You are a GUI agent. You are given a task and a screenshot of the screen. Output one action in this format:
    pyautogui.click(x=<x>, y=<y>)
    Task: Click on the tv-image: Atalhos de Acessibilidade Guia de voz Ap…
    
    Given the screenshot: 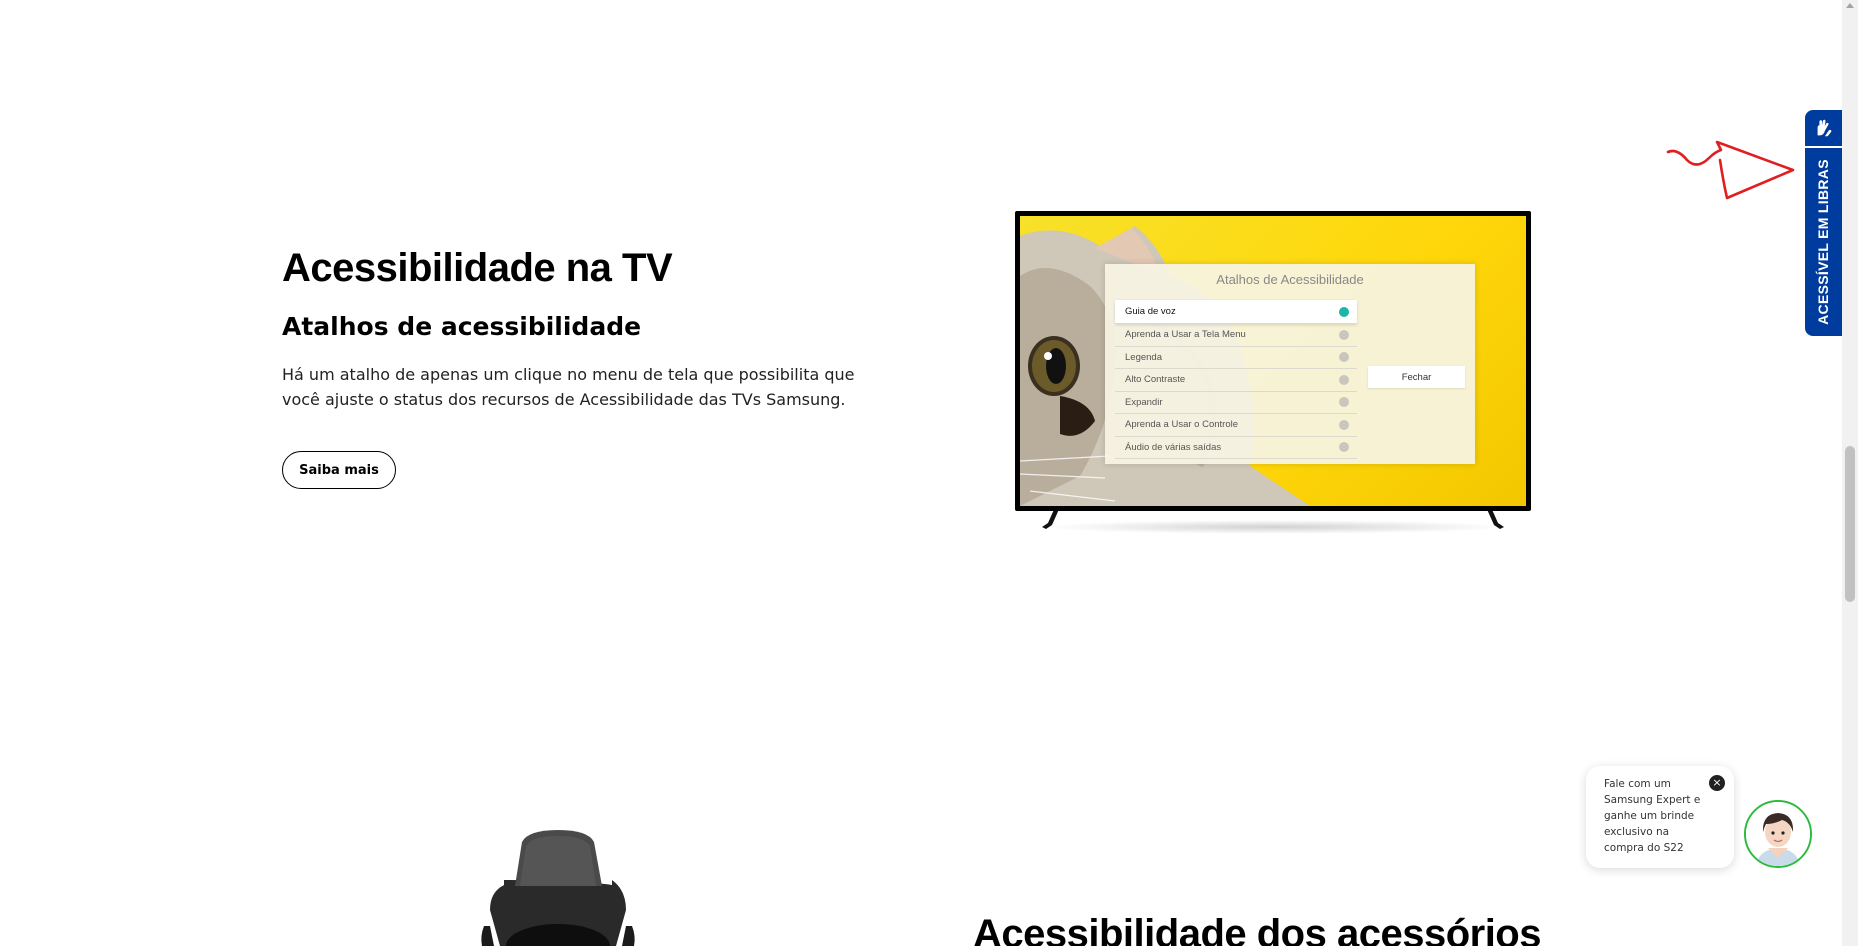 What is the action you would take?
    pyautogui.click(x=1273, y=361)
    